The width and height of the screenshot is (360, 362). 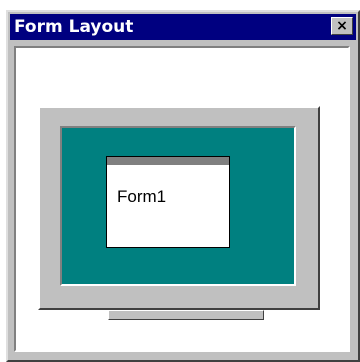 I want to click on close-button: ×, so click(x=342, y=26).